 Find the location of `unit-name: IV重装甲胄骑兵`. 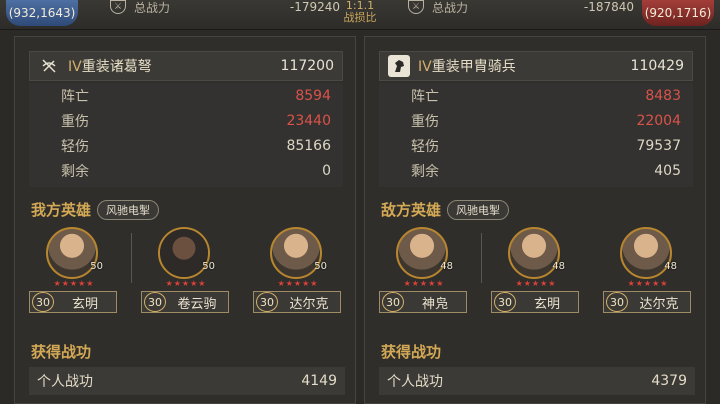

unit-name: IV重装甲胄骑兵 is located at coordinates (467, 67).